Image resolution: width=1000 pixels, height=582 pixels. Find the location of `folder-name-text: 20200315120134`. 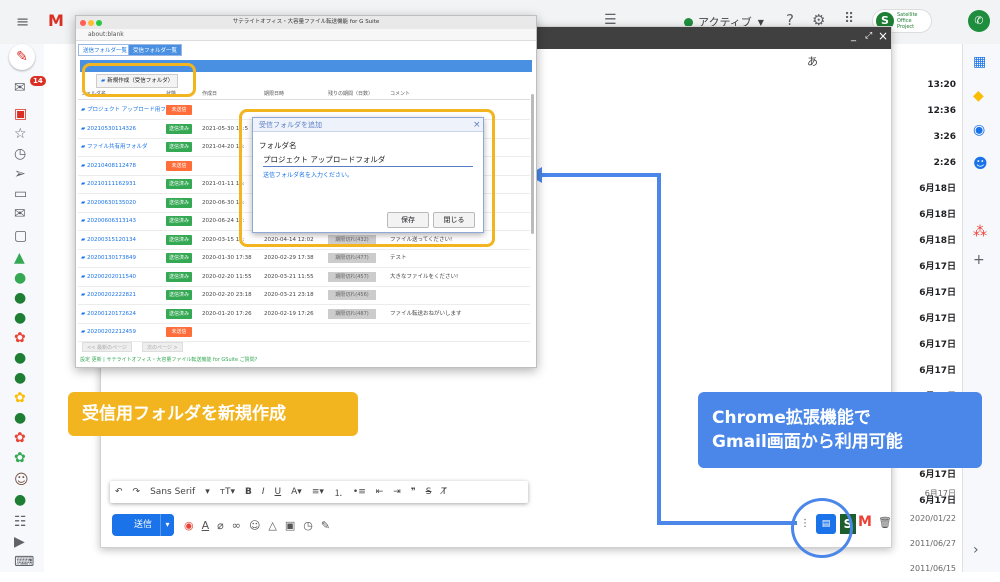

folder-name-text: 20200315120134 is located at coordinates (111, 239).